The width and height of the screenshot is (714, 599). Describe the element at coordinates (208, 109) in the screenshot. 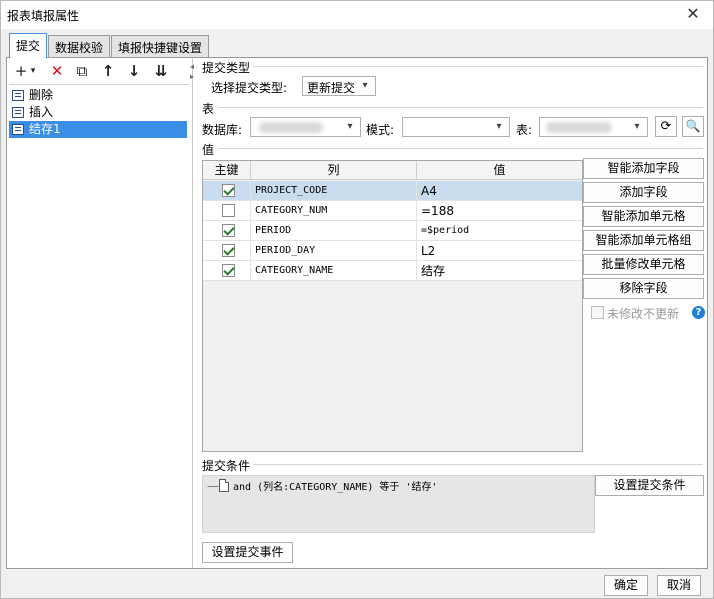

I see `table-heading: 表` at that location.